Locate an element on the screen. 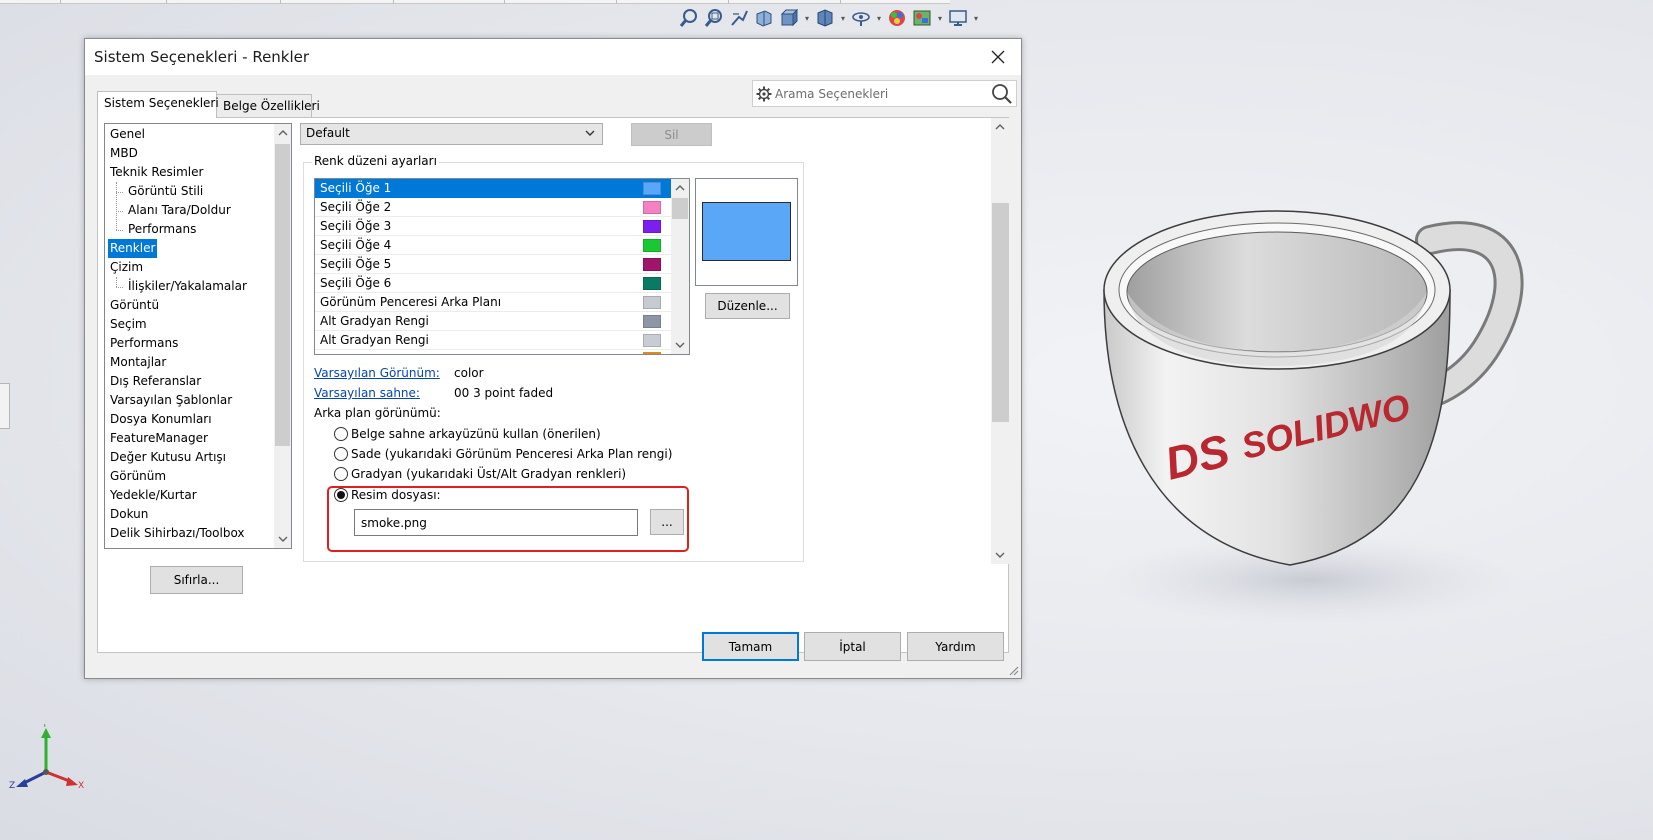 The image size is (1653, 840). list-item: Seçili Öğe 6 is located at coordinates (493, 283).